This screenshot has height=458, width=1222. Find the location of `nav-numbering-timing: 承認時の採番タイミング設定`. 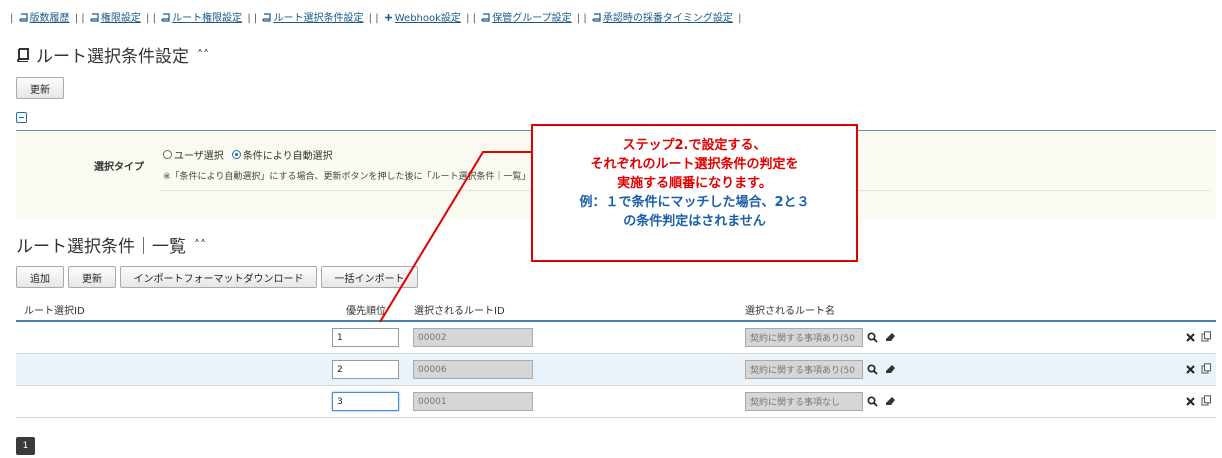

nav-numbering-timing: 承認時の採番タイミング設定 is located at coordinates (668, 18).